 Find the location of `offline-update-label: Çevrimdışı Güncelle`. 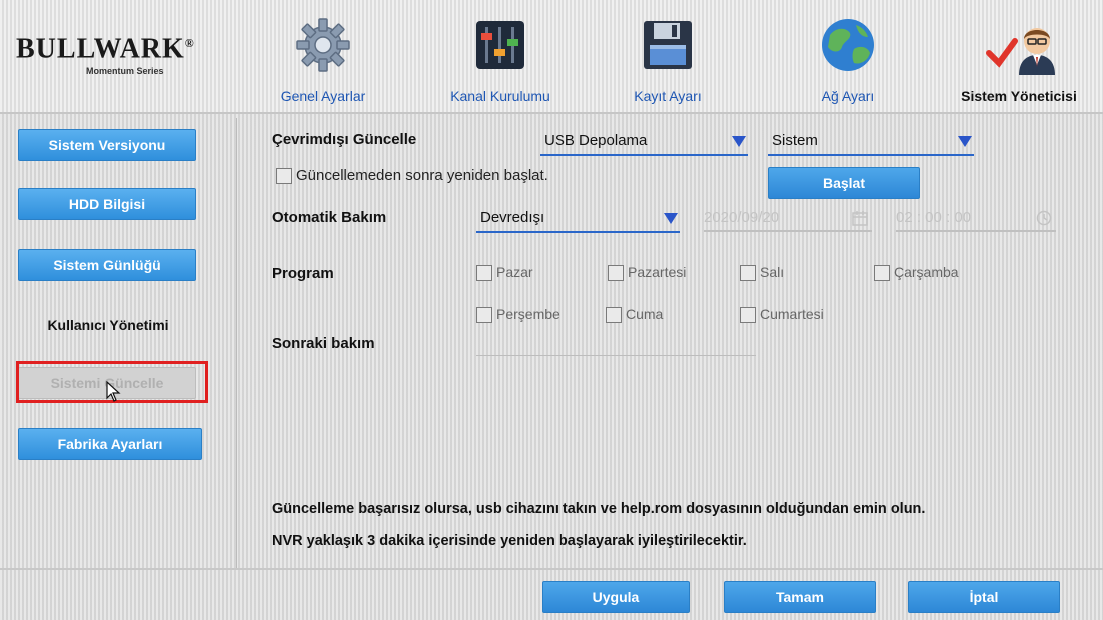

offline-update-label: Çevrimdışı Güncelle is located at coordinates (344, 139).